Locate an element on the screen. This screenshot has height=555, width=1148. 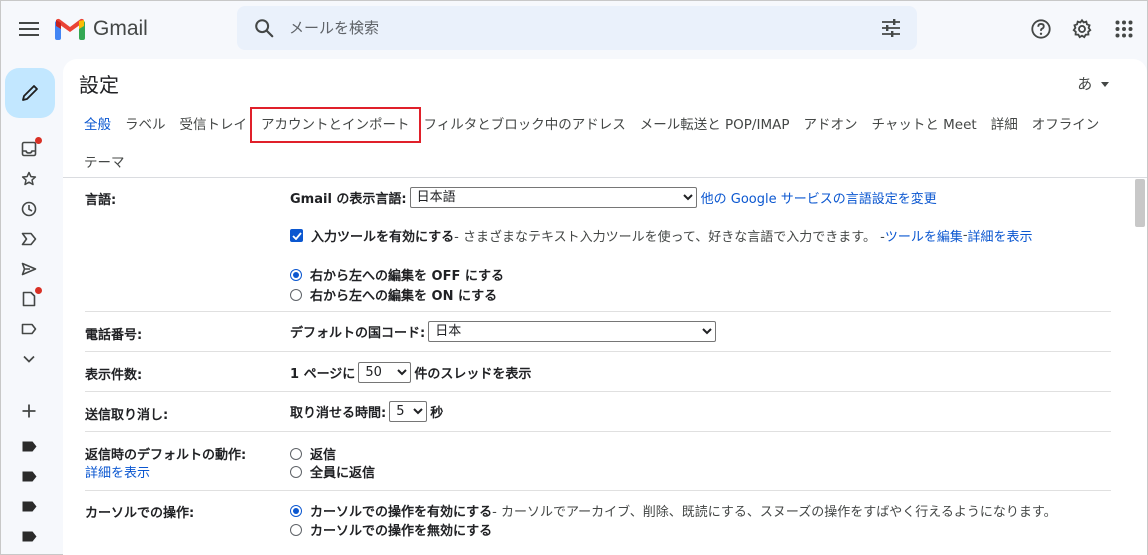
cursor-enable-radio is located at coordinates (296, 510).